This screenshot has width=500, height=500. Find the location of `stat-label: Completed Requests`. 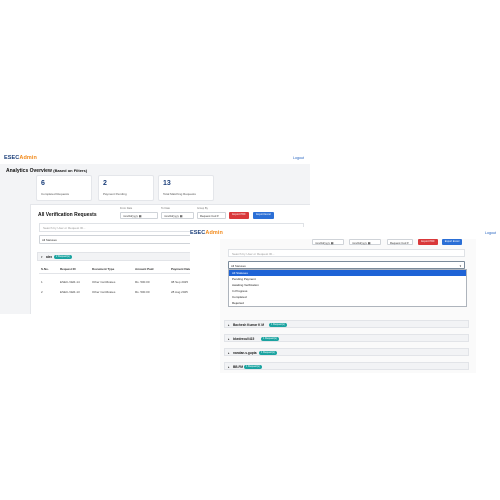

stat-label: Completed Requests is located at coordinates (55, 194).